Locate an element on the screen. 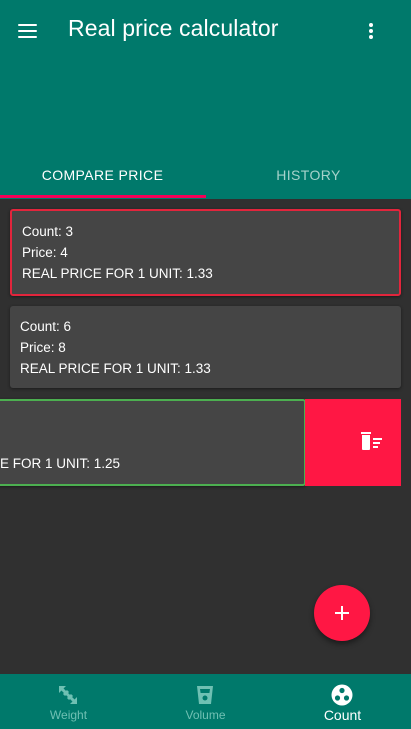 This screenshot has width=411, height=729. tab-compare-price: COMPARE PRICE is located at coordinates (102, 174).